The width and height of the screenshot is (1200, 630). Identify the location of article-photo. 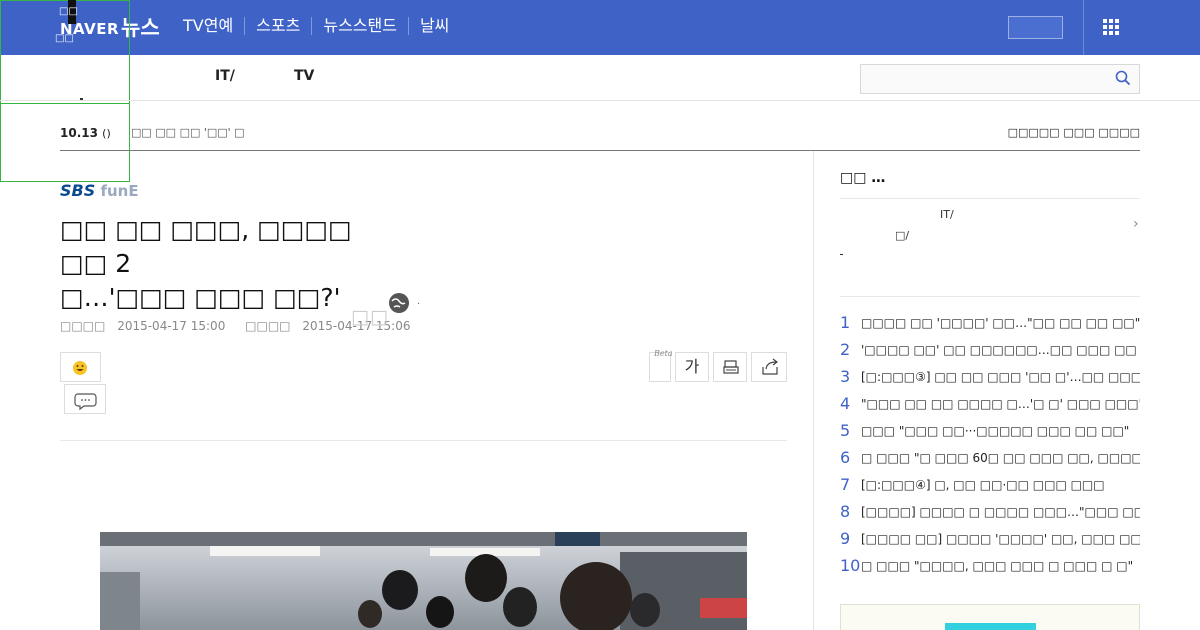
(423, 581).